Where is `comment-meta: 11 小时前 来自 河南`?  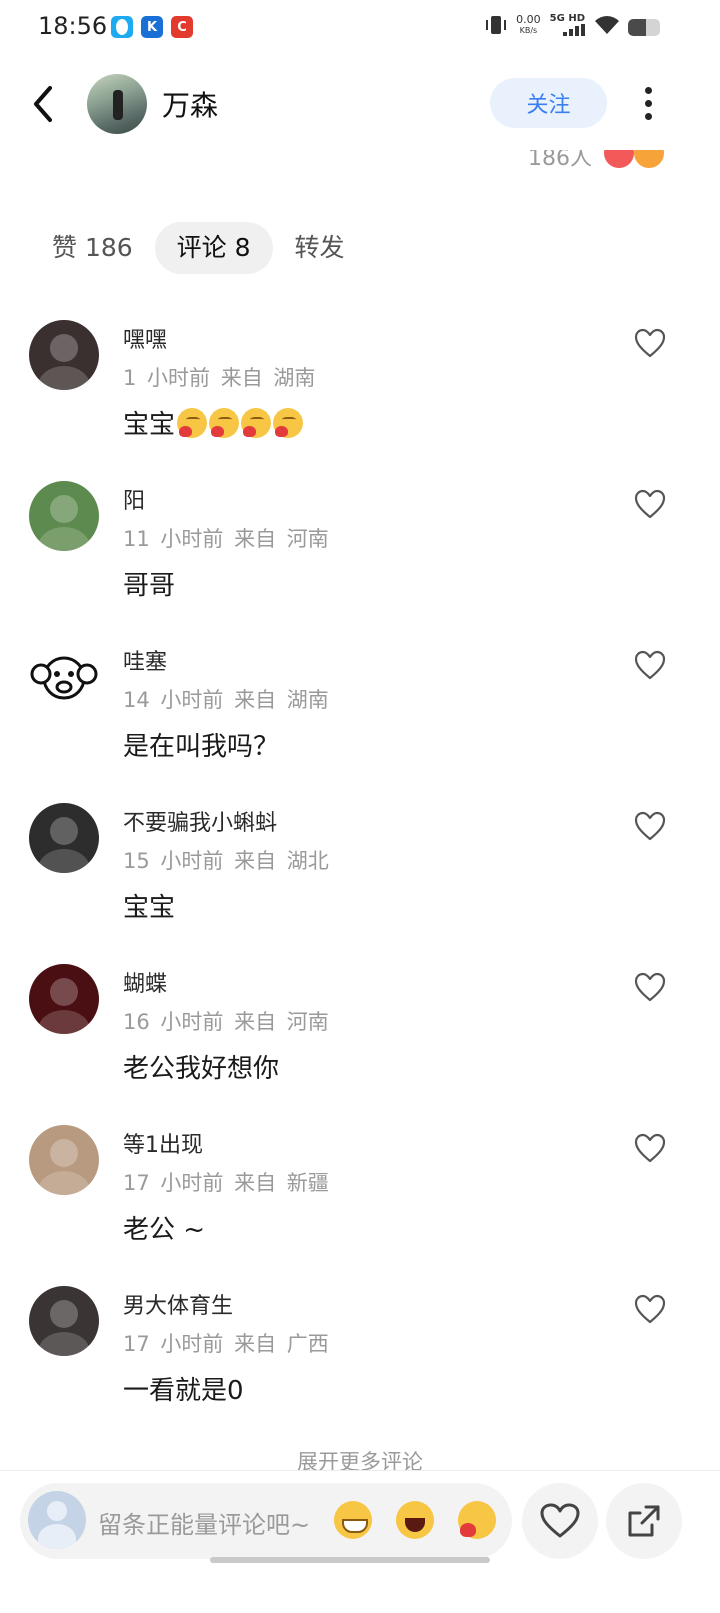
comment-meta: 11 小时前 来自 河南 is located at coordinates (226, 538).